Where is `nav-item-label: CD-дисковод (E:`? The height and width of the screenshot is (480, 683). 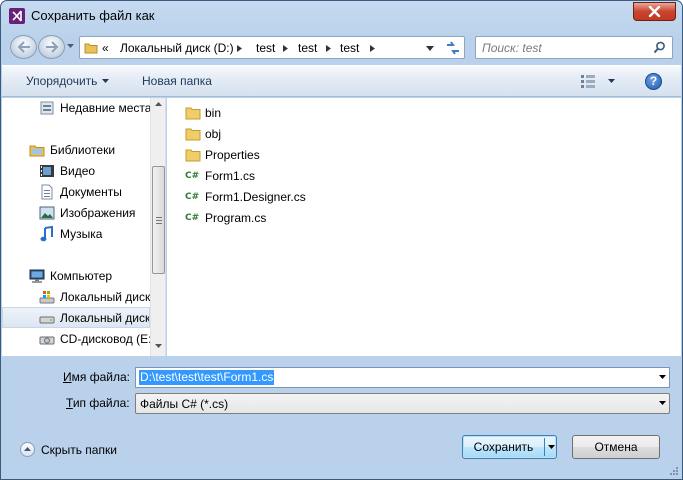
nav-item-label: CD-дисковод (E: is located at coordinates (105, 339).